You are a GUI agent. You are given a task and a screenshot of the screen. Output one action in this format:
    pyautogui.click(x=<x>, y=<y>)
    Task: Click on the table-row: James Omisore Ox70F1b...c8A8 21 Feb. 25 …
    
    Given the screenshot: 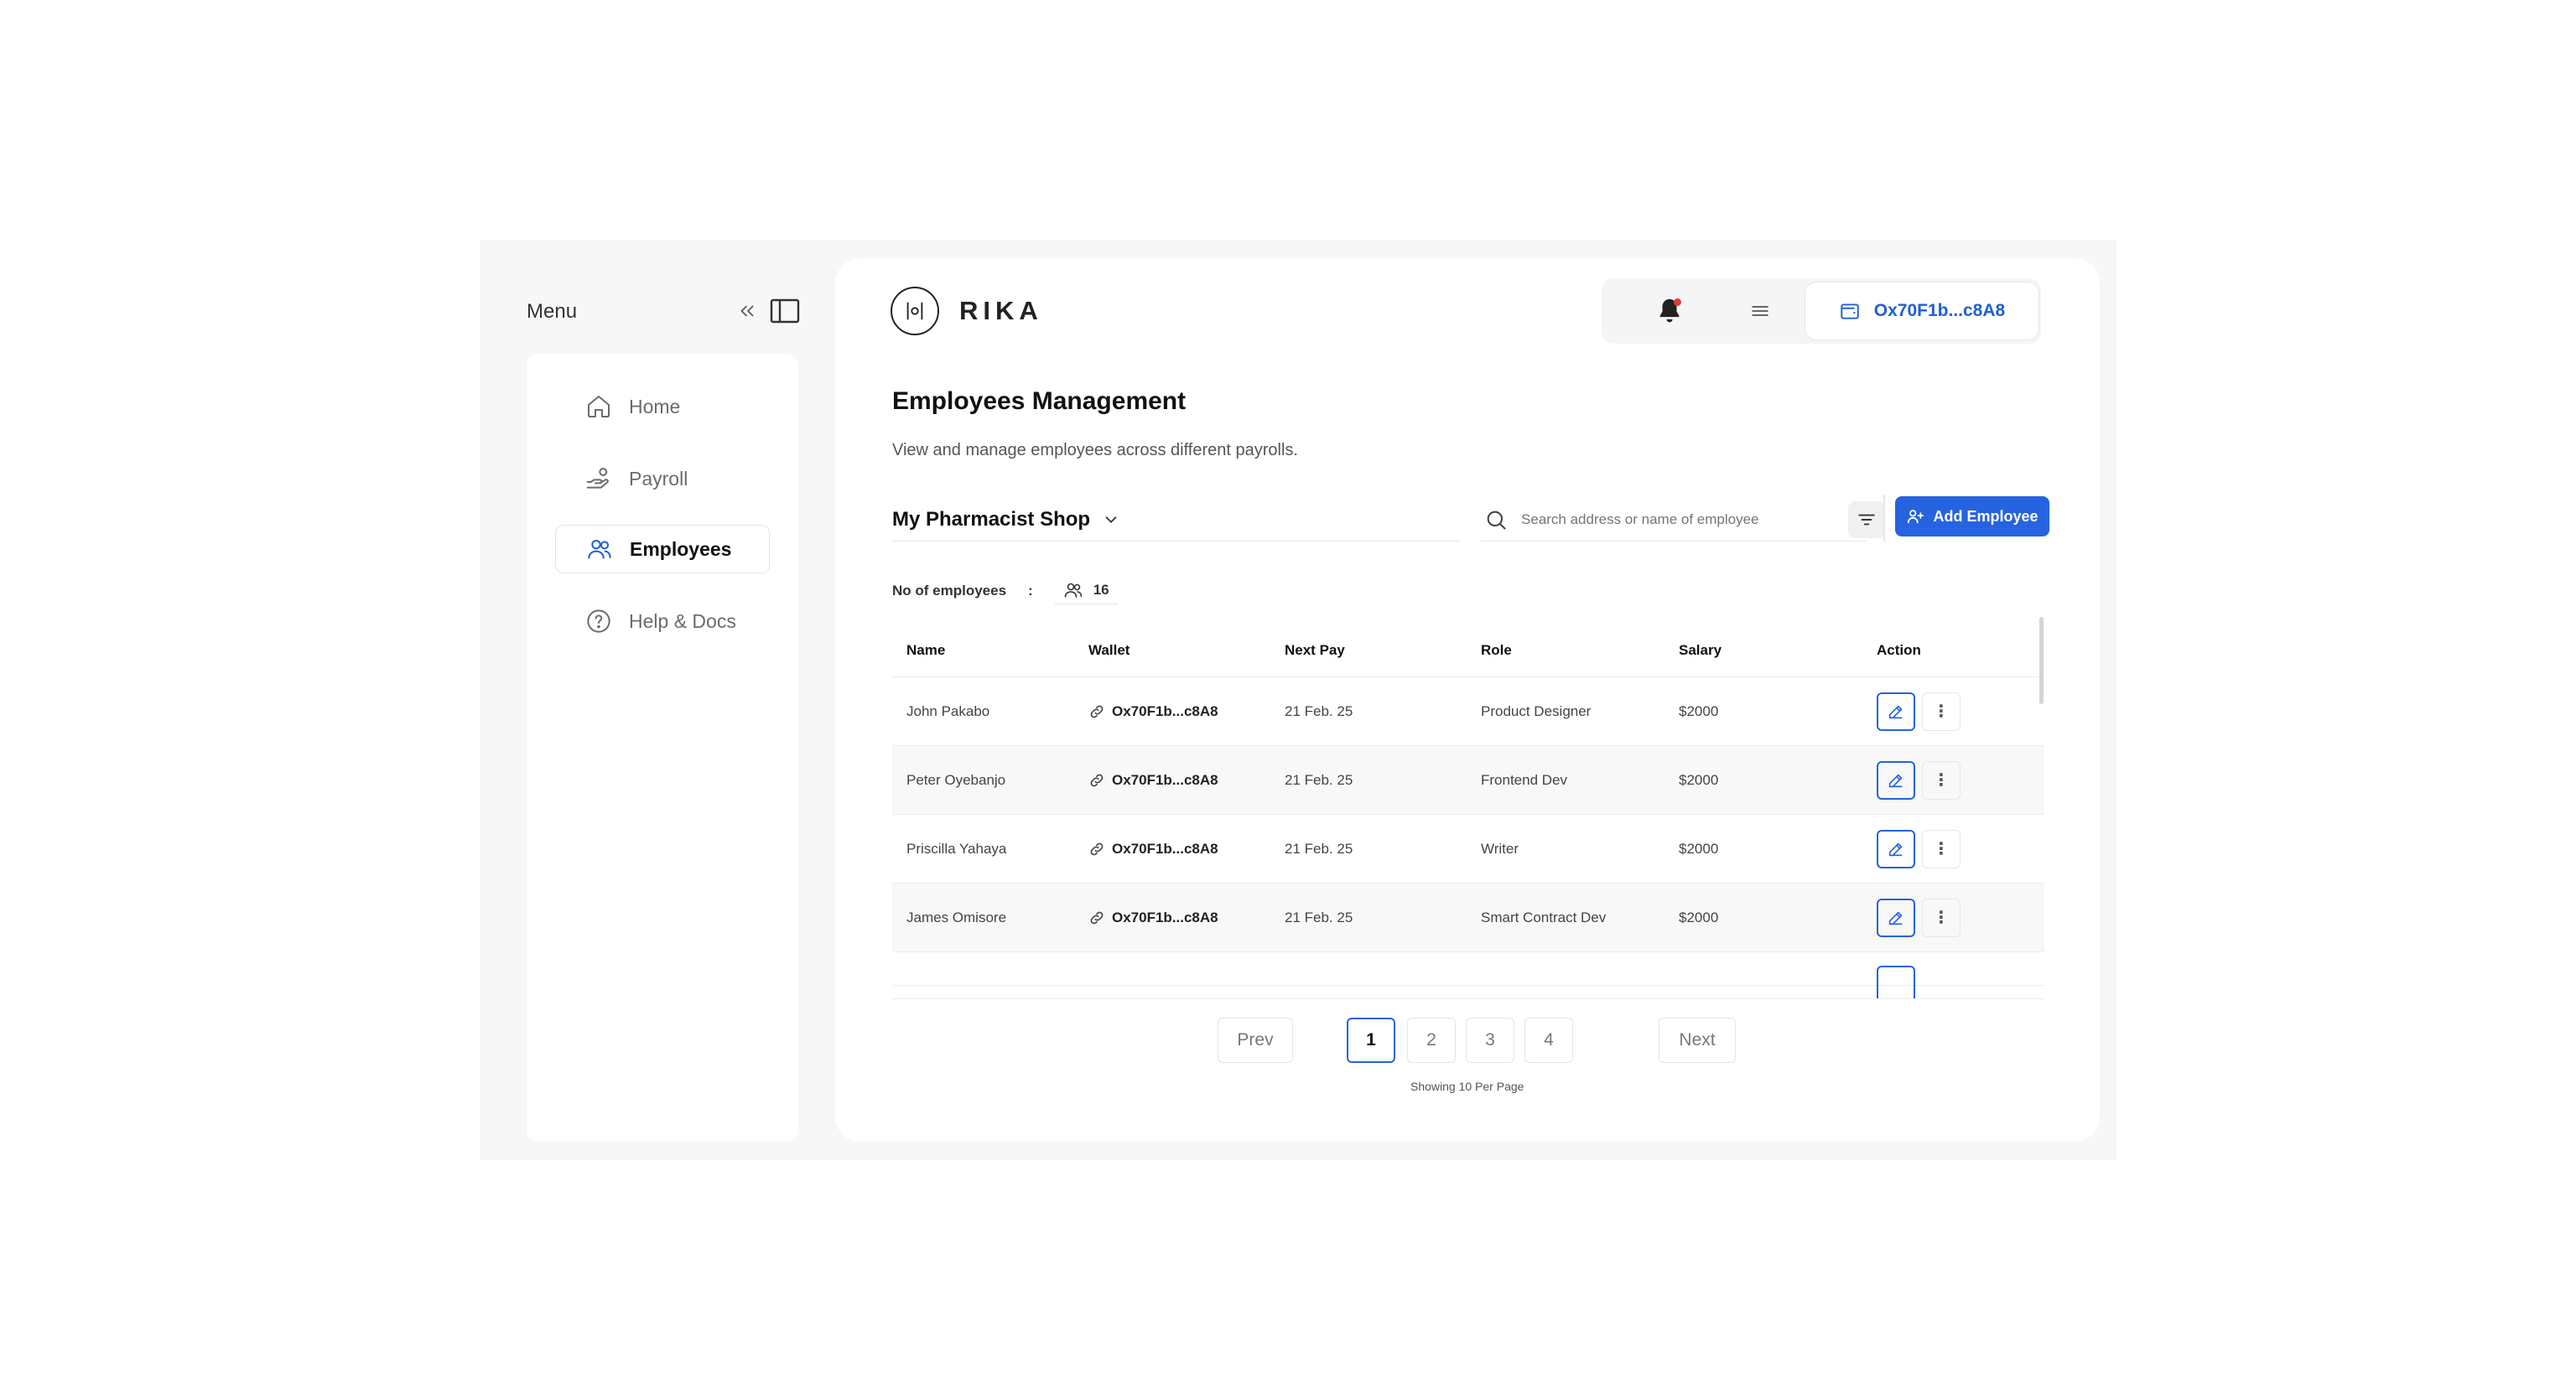 What is the action you would take?
    pyautogui.click(x=1468, y=918)
    